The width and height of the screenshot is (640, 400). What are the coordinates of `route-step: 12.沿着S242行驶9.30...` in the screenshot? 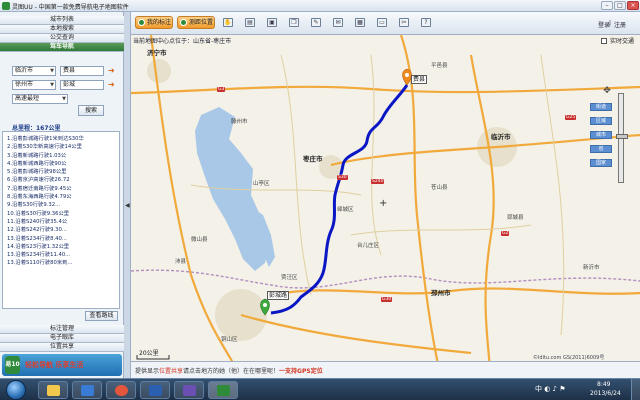 It's located at (62, 230).